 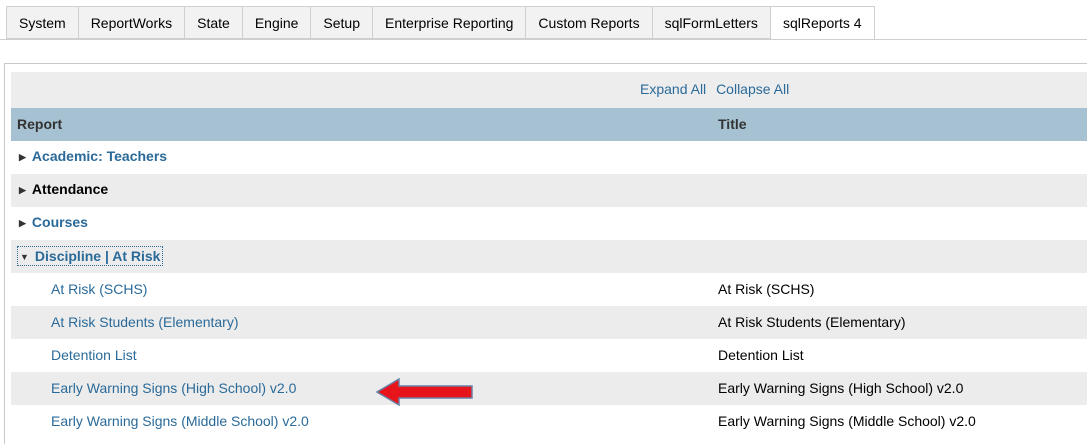 What do you see at coordinates (543, 39) in the screenshot?
I see `tab-divider` at bounding box center [543, 39].